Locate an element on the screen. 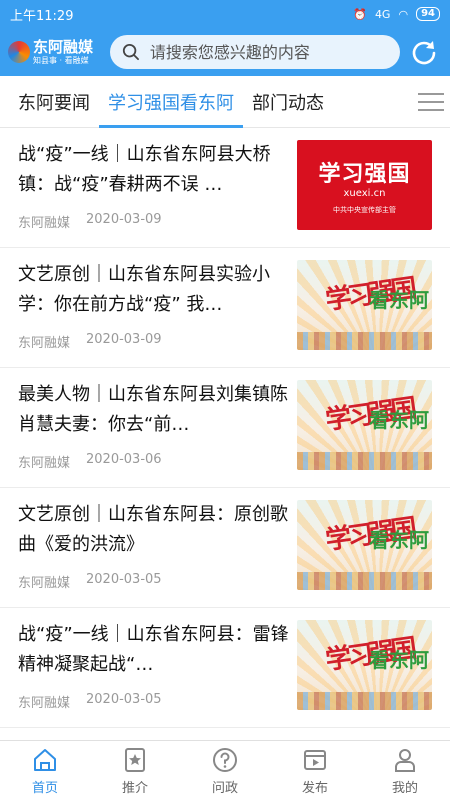 This screenshot has height=800, width=450. search-bar is located at coordinates (255, 52).